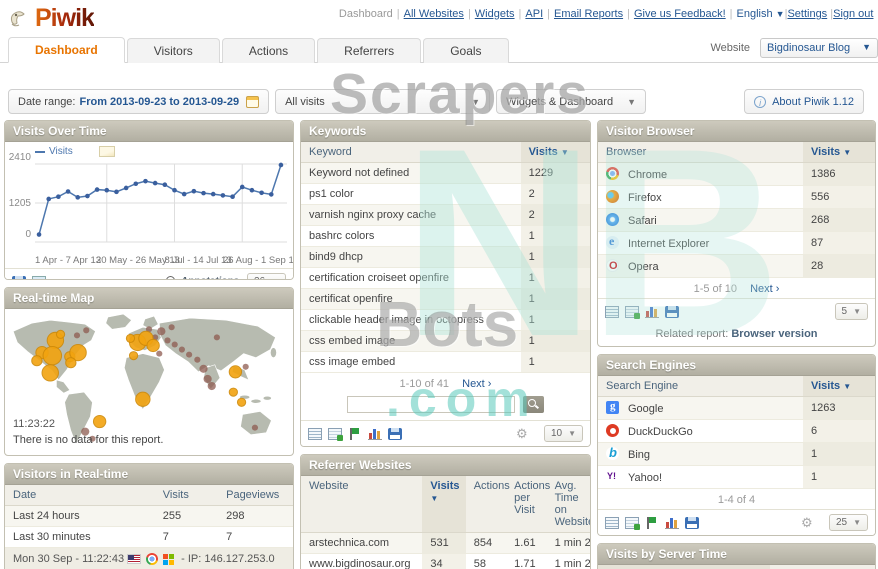  Describe the element at coordinates (445, 341) in the screenshot. I see `table-row: css embed image 1` at that location.